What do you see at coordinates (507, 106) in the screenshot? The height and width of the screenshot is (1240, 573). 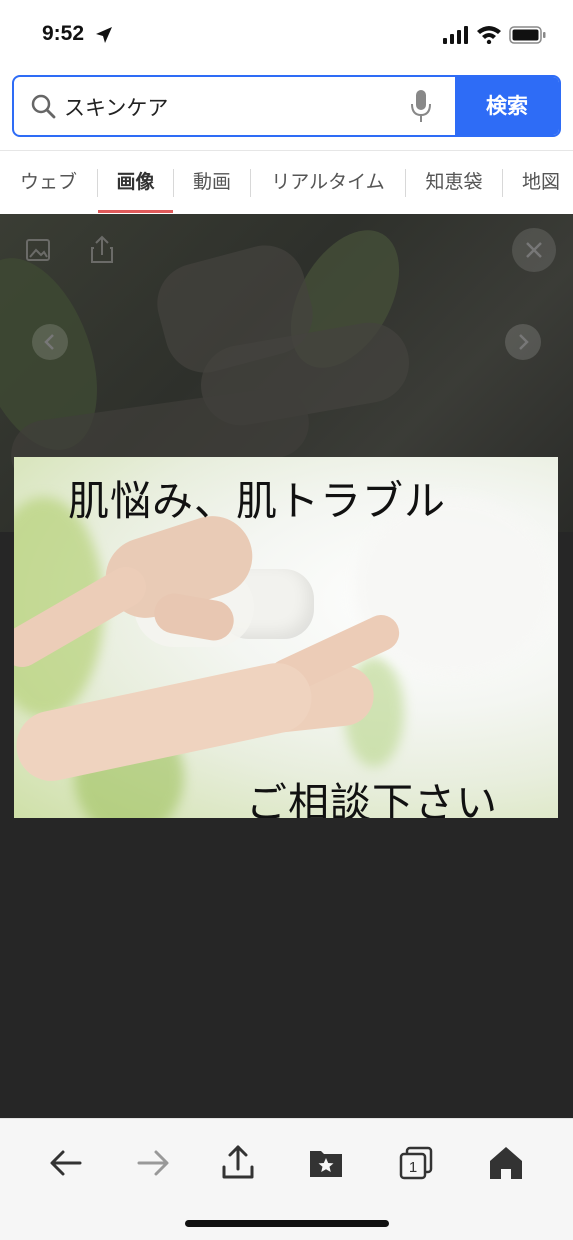 I see `search-button: 検索` at bounding box center [507, 106].